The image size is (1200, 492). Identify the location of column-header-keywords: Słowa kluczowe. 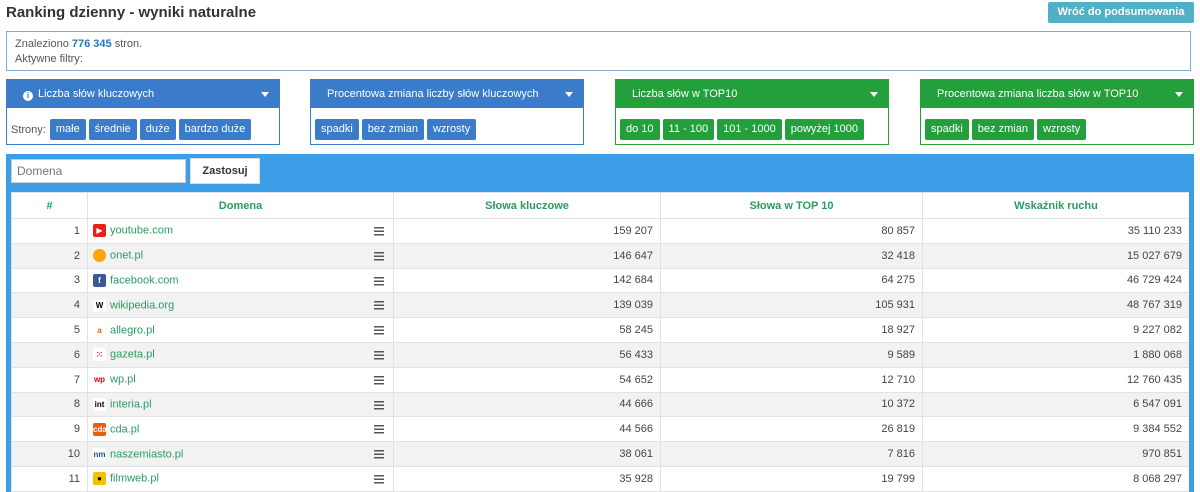
(527, 205).